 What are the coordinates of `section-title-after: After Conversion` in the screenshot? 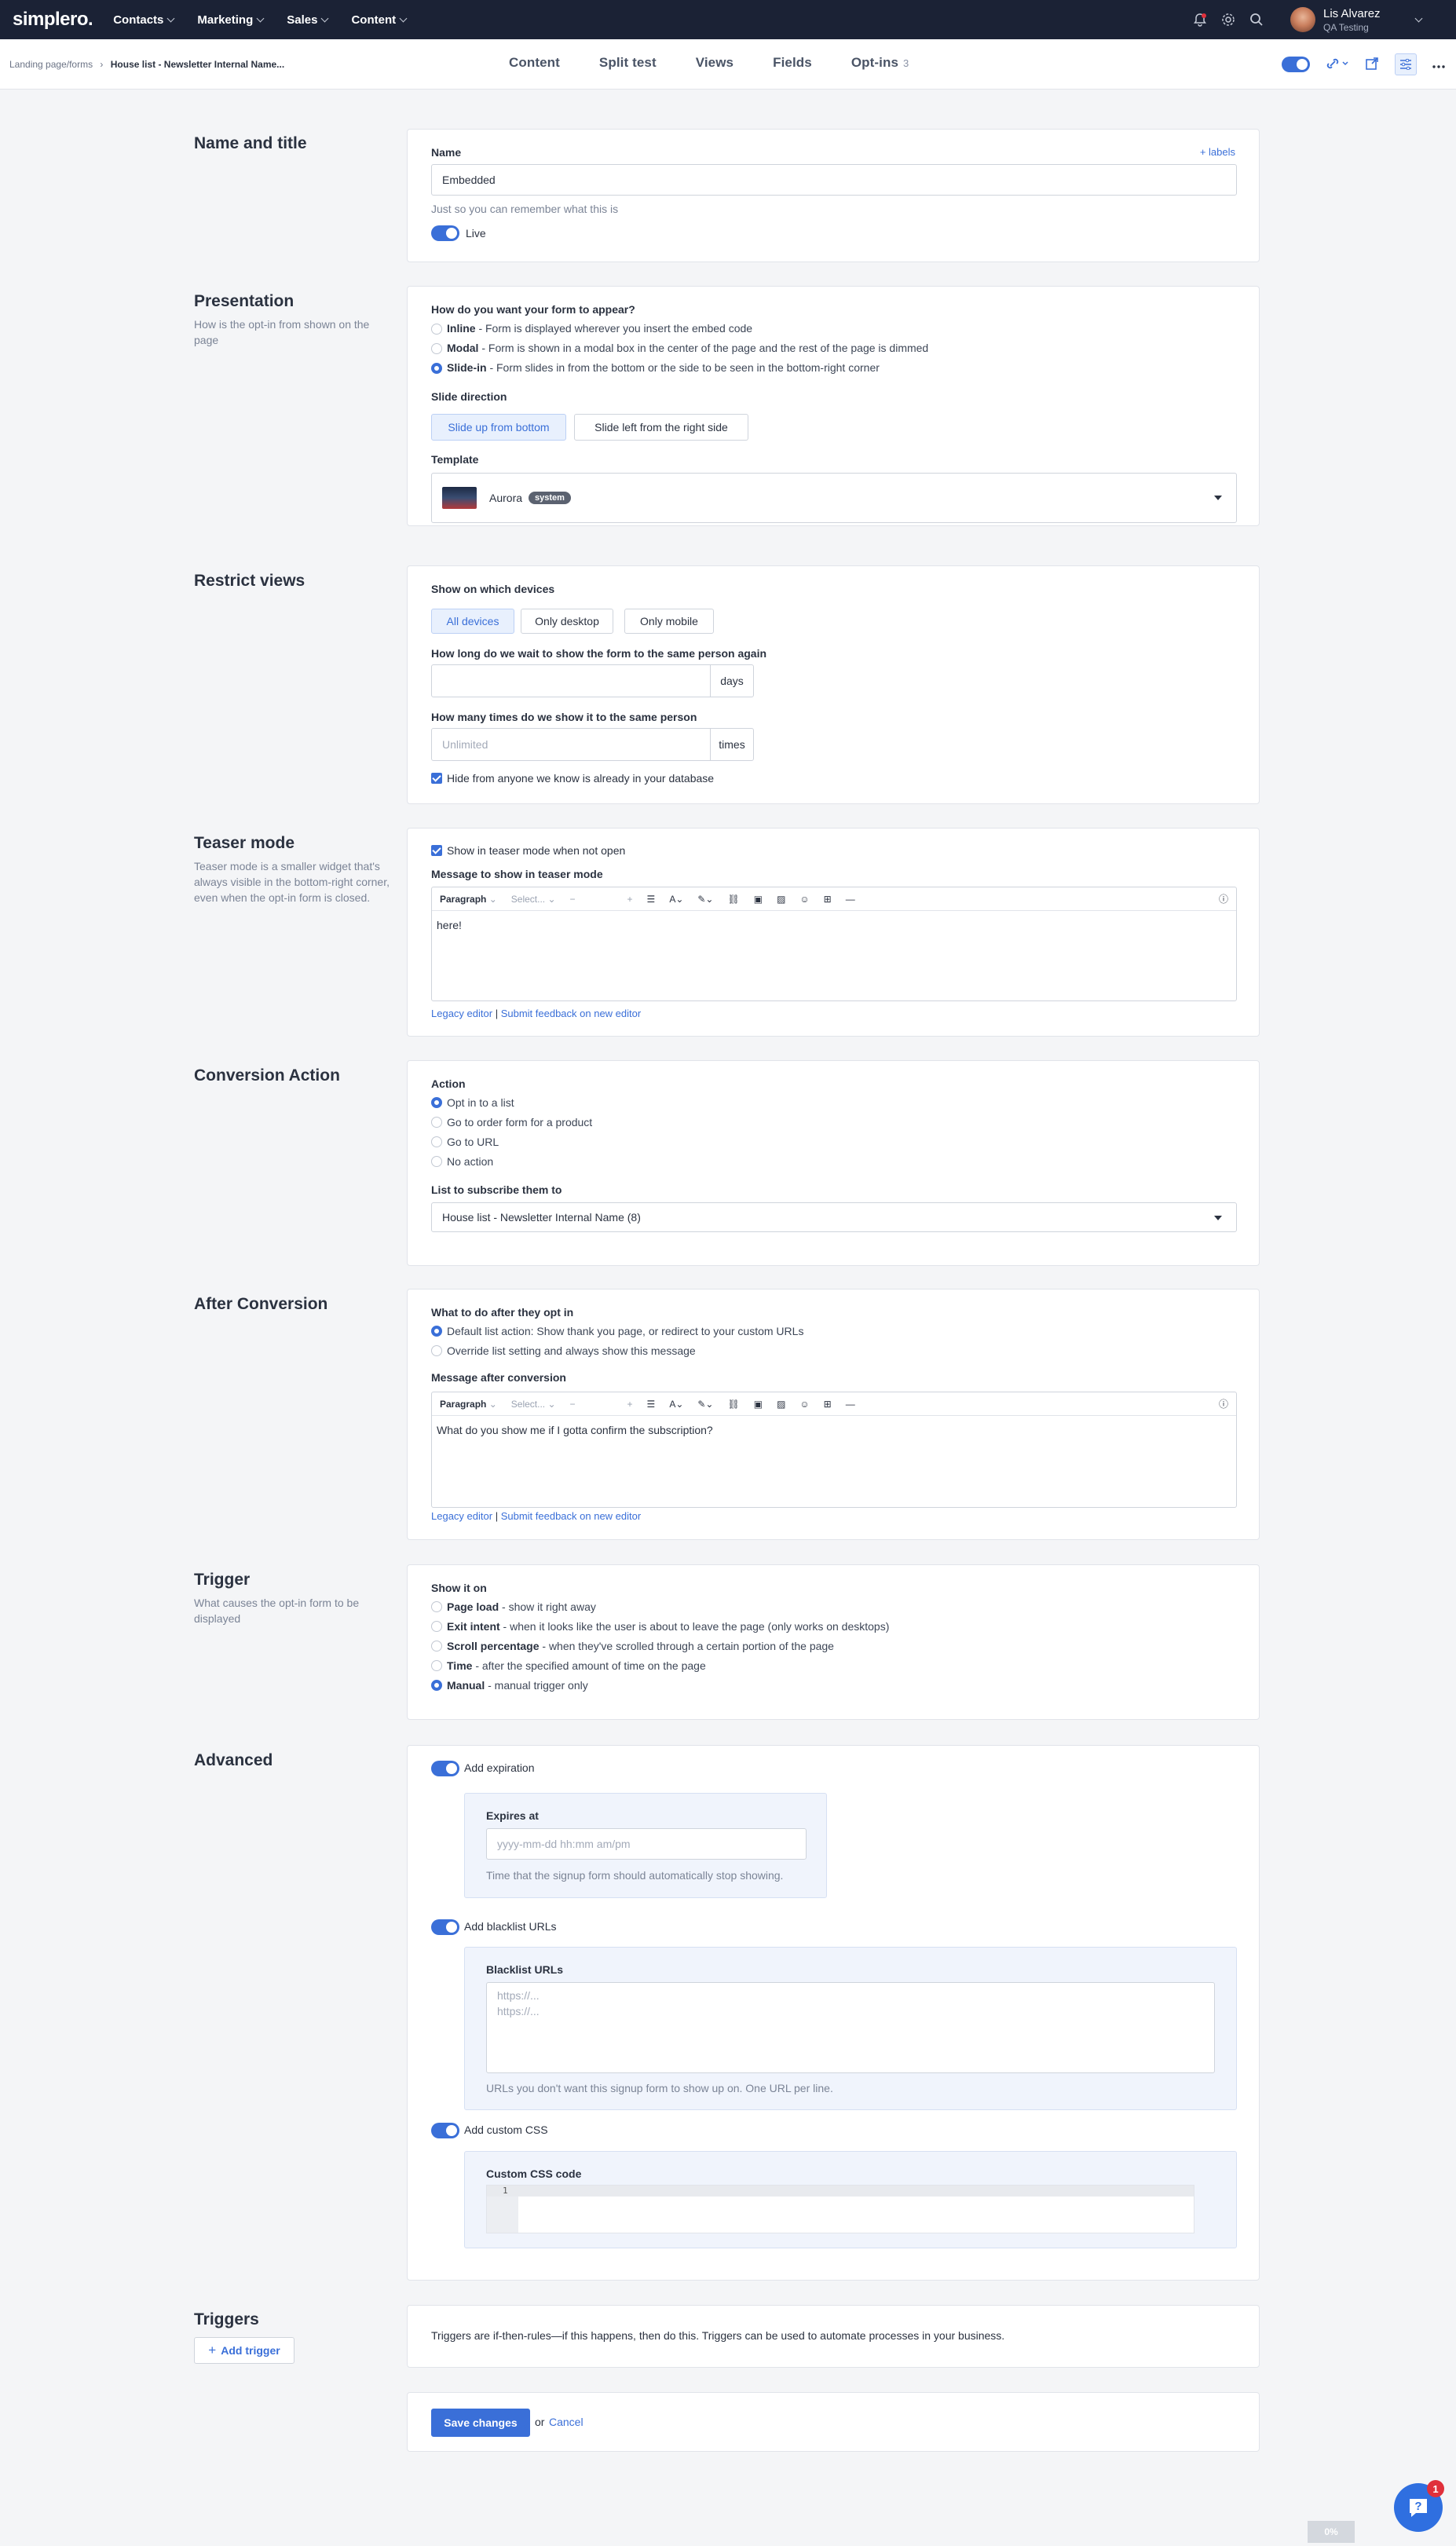 It's located at (261, 1304).